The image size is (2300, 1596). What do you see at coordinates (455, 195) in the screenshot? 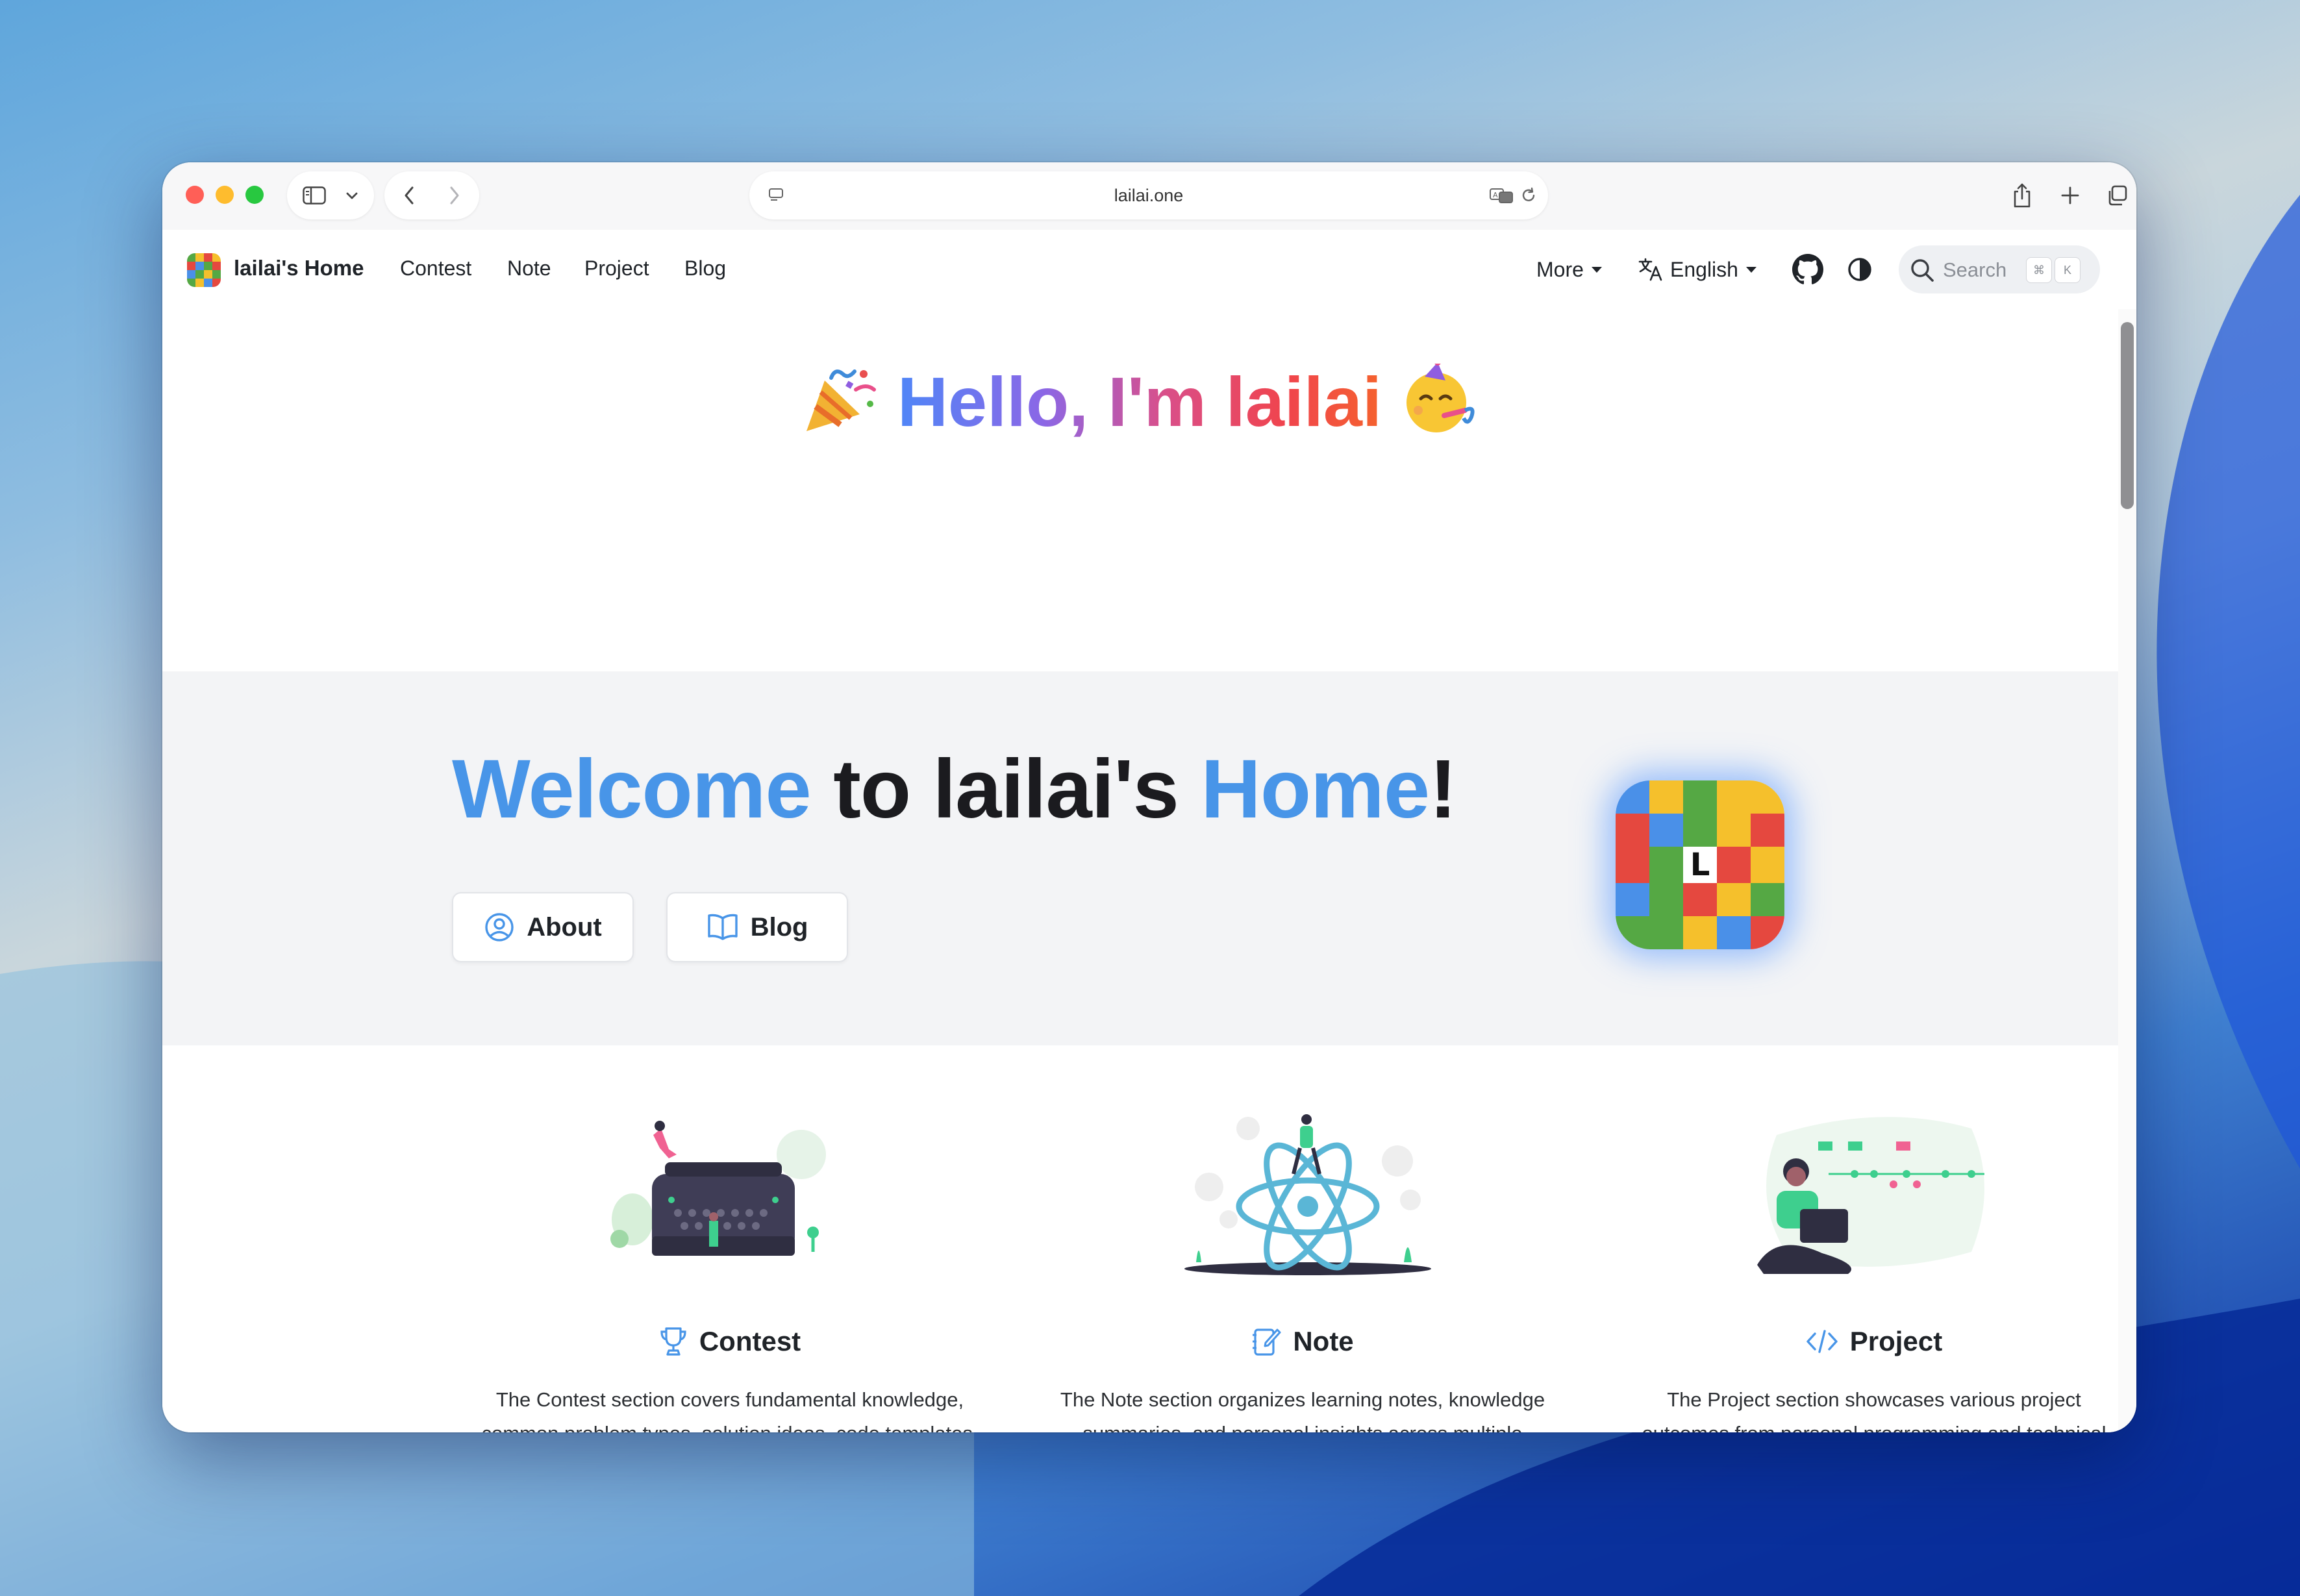
I see `forward-icon` at bounding box center [455, 195].